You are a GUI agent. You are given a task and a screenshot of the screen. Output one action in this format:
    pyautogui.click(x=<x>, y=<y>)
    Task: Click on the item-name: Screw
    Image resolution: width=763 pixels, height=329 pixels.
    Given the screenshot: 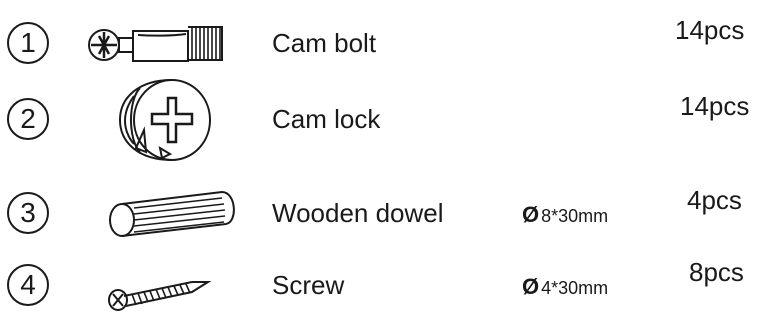 What is the action you would take?
    pyautogui.click(x=308, y=285)
    